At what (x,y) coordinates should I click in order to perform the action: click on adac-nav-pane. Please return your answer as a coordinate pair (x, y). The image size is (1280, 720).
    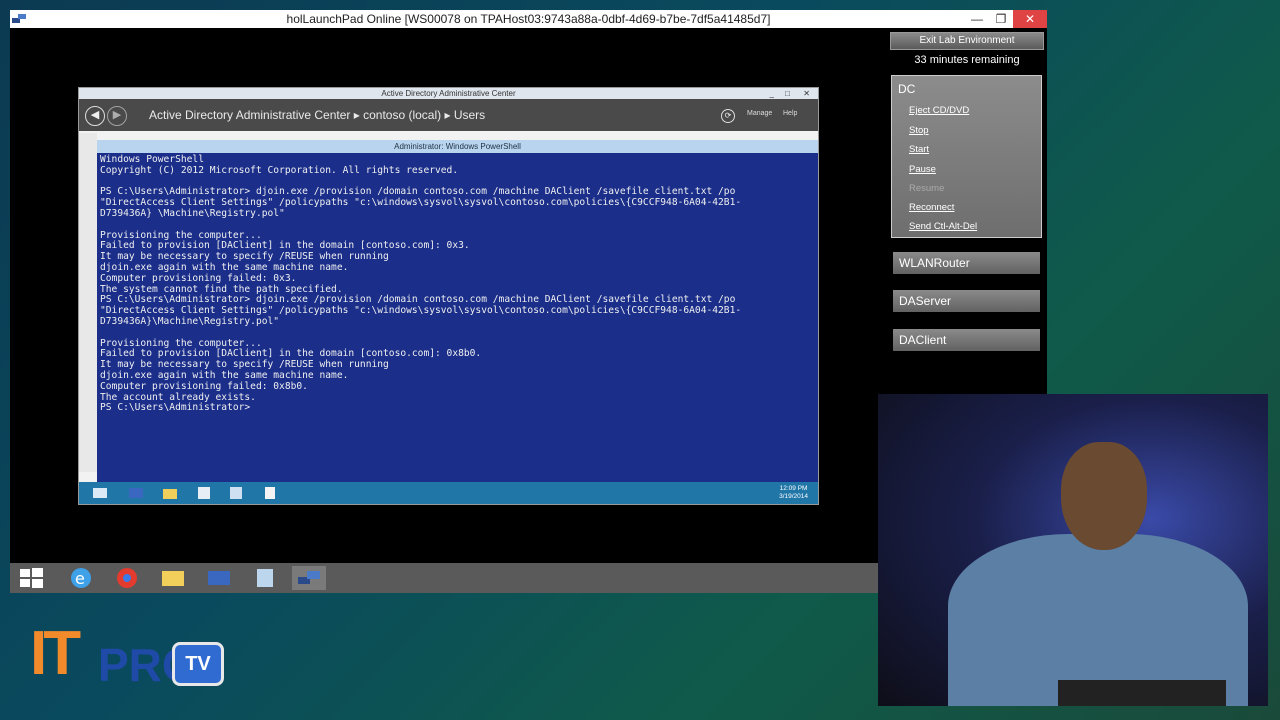
    Looking at the image, I should click on (88, 302).